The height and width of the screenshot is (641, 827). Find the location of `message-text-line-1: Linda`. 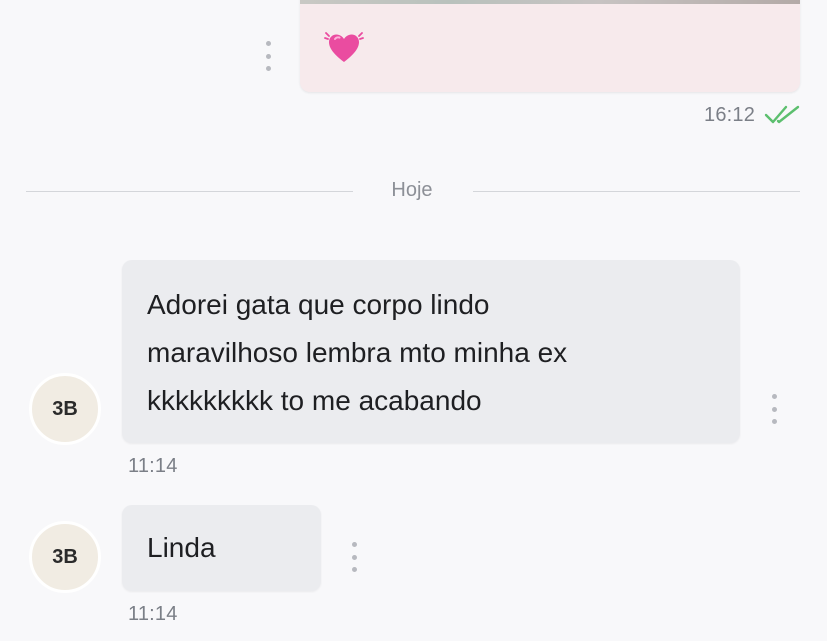

message-text-line-1: Linda is located at coordinates (181, 547).